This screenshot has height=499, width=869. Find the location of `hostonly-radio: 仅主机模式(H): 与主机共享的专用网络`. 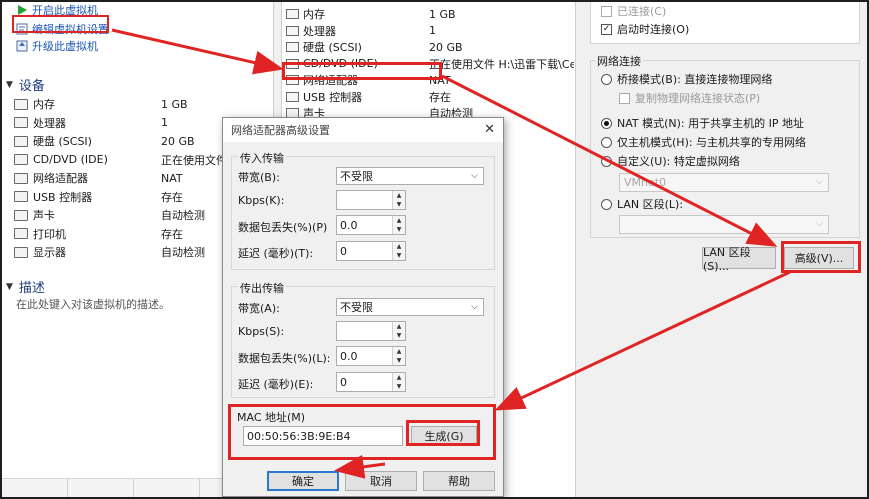

hostonly-radio: 仅主机模式(H): 与主机共享的专用网络 is located at coordinates (703, 142).